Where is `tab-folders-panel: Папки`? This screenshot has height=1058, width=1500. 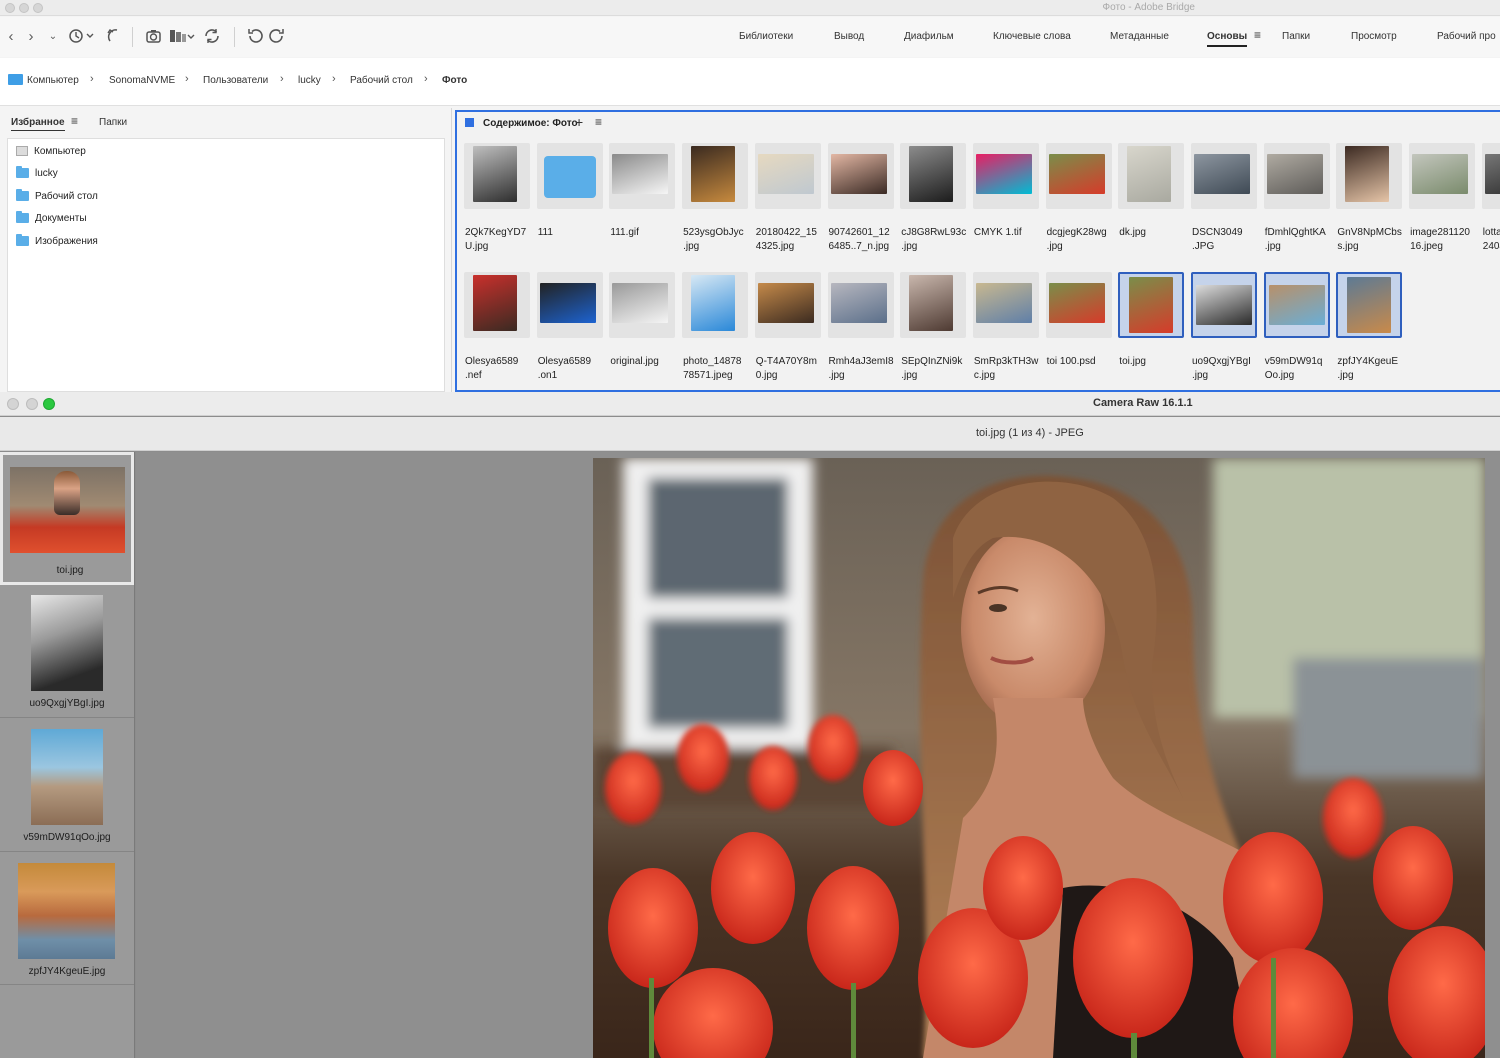 tab-folders-panel: Папки is located at coordinates (113, 122).